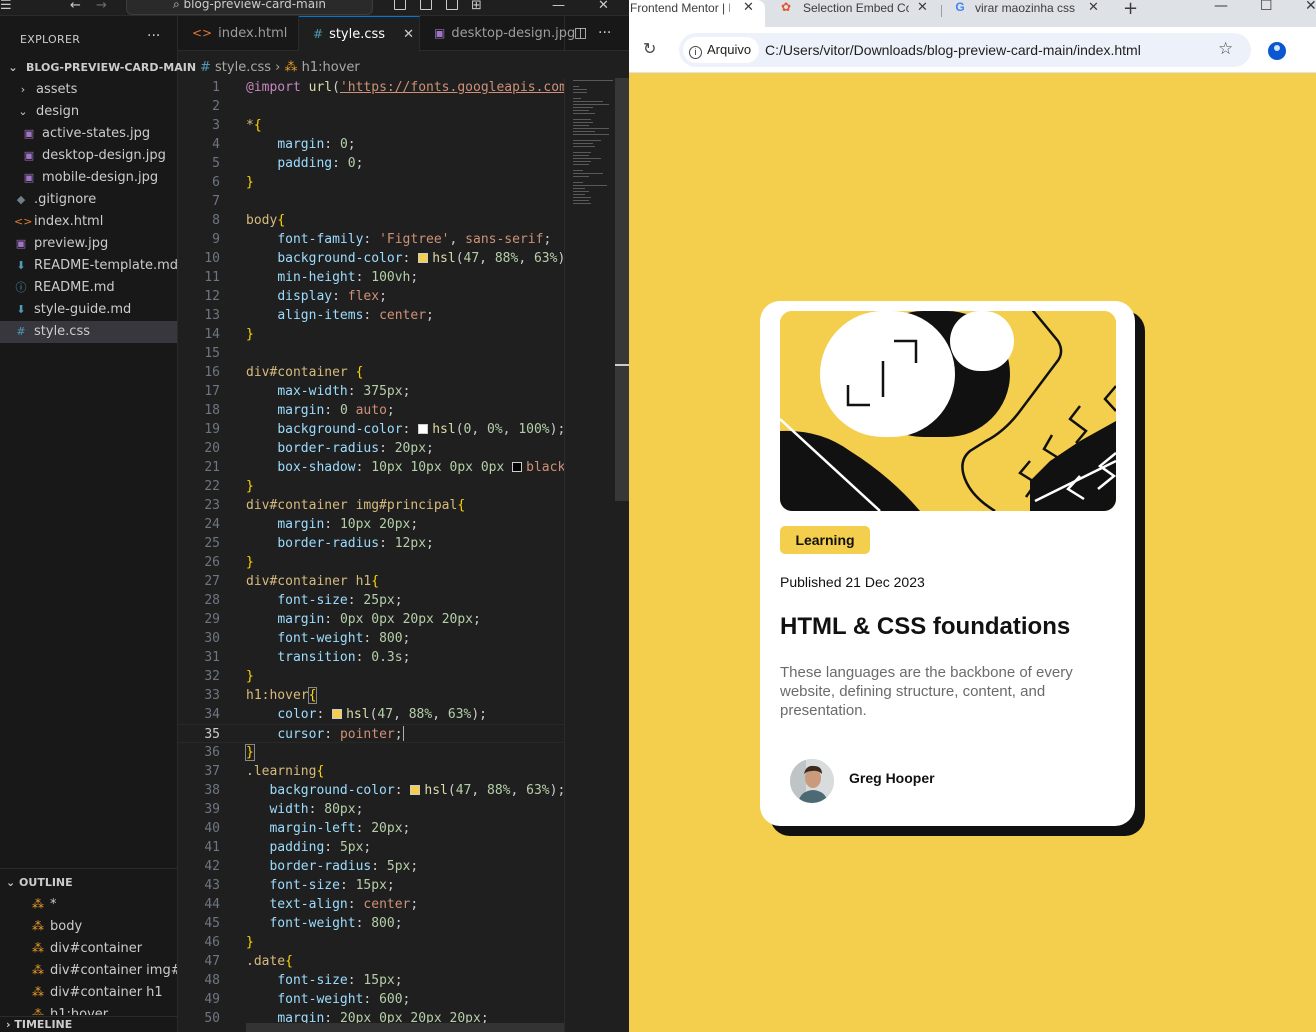 The height and width of the screenshot is (1032, 1316). Describe the element at coordinates (74, 287) in the screenshot. I see `tree-item-label: README.md` at that location.